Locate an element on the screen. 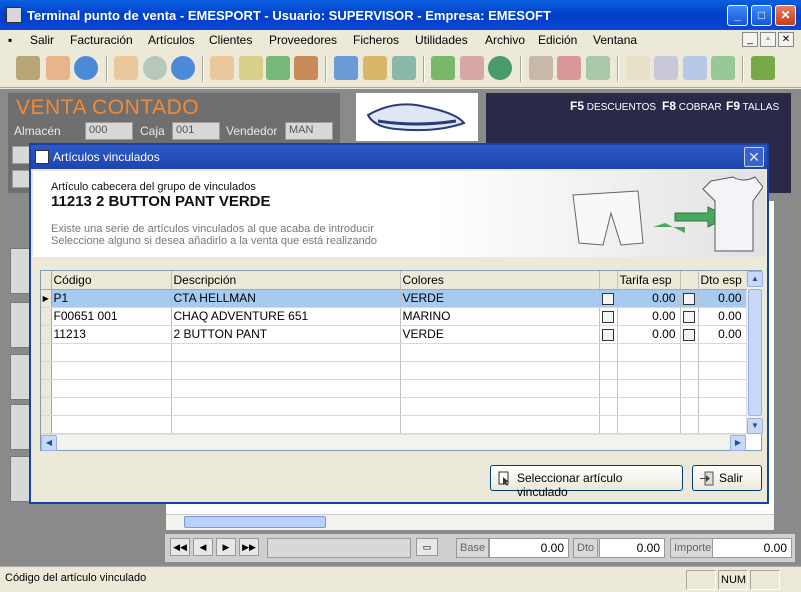 The height and width of the screenshot is (592, 801). column-header-tarifa: Tarifa esp is located at coordinates (649, 280).